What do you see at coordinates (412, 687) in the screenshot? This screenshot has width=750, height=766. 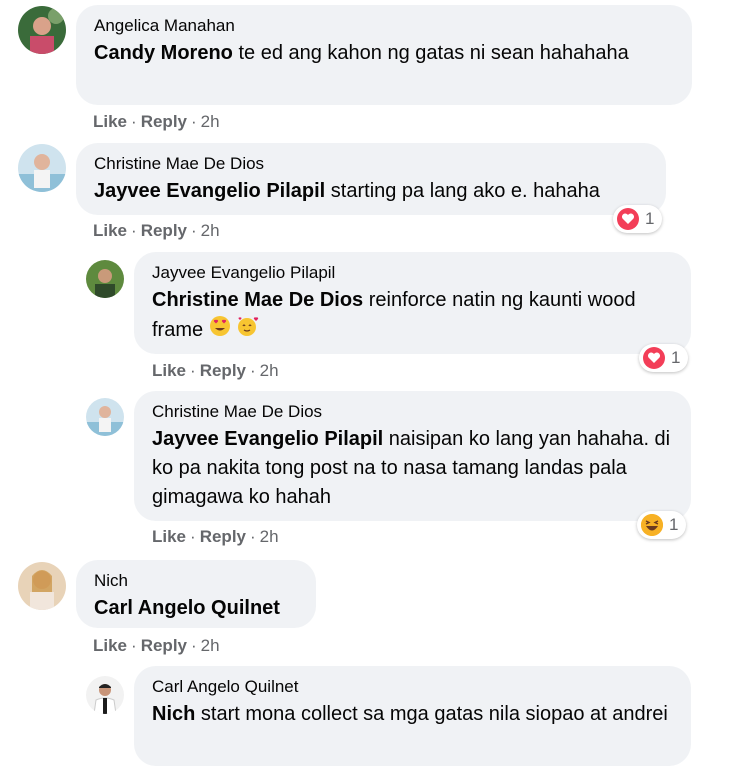 I see `comment-author: Carl Angelo Quilnet` at bounding box center [412, 687].